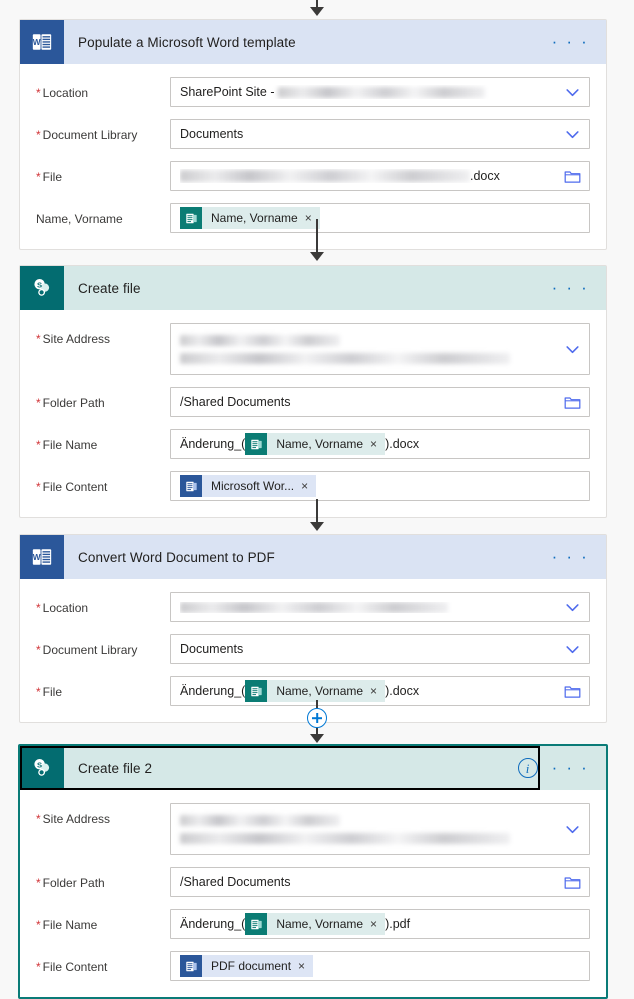 The image size is (634, 999). I want to click on field-value: Änderung_( Name, Vorname × ).pdf, so click(380, 924).